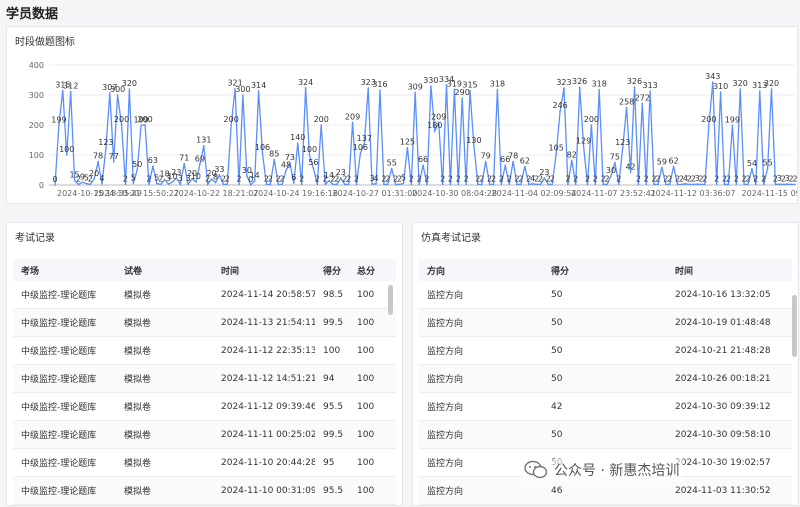 The width and height of the screenshot is (800, 507). What do you see at coordinates (605, 351) in the screenshot?
I see `sim-table-row: 监控方向 50 2024-10-21 21:48:28` at bounding box center [605, 351].